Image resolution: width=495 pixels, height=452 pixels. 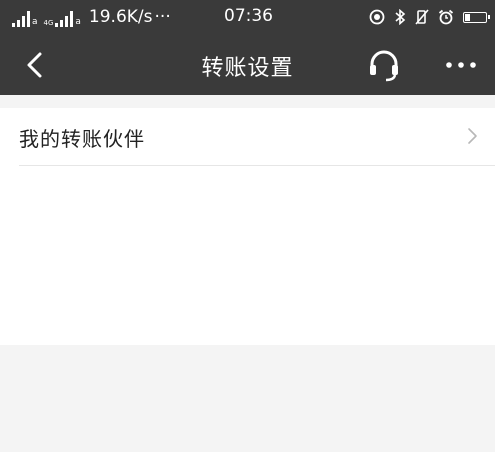 What do you see at coordinates (48, 23) in the screenshot?
I see `network-type-tag: 4G` at bounding box center [48, 23].